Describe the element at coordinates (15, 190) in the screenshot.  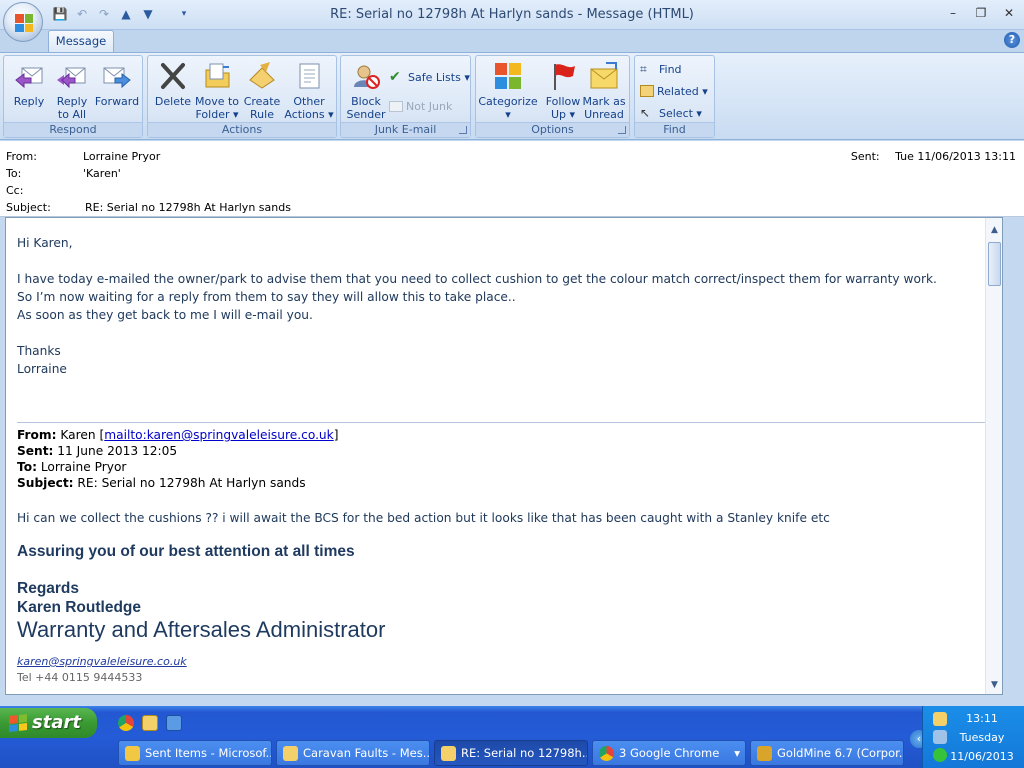
I see `cc-label: Cc:` at that location.